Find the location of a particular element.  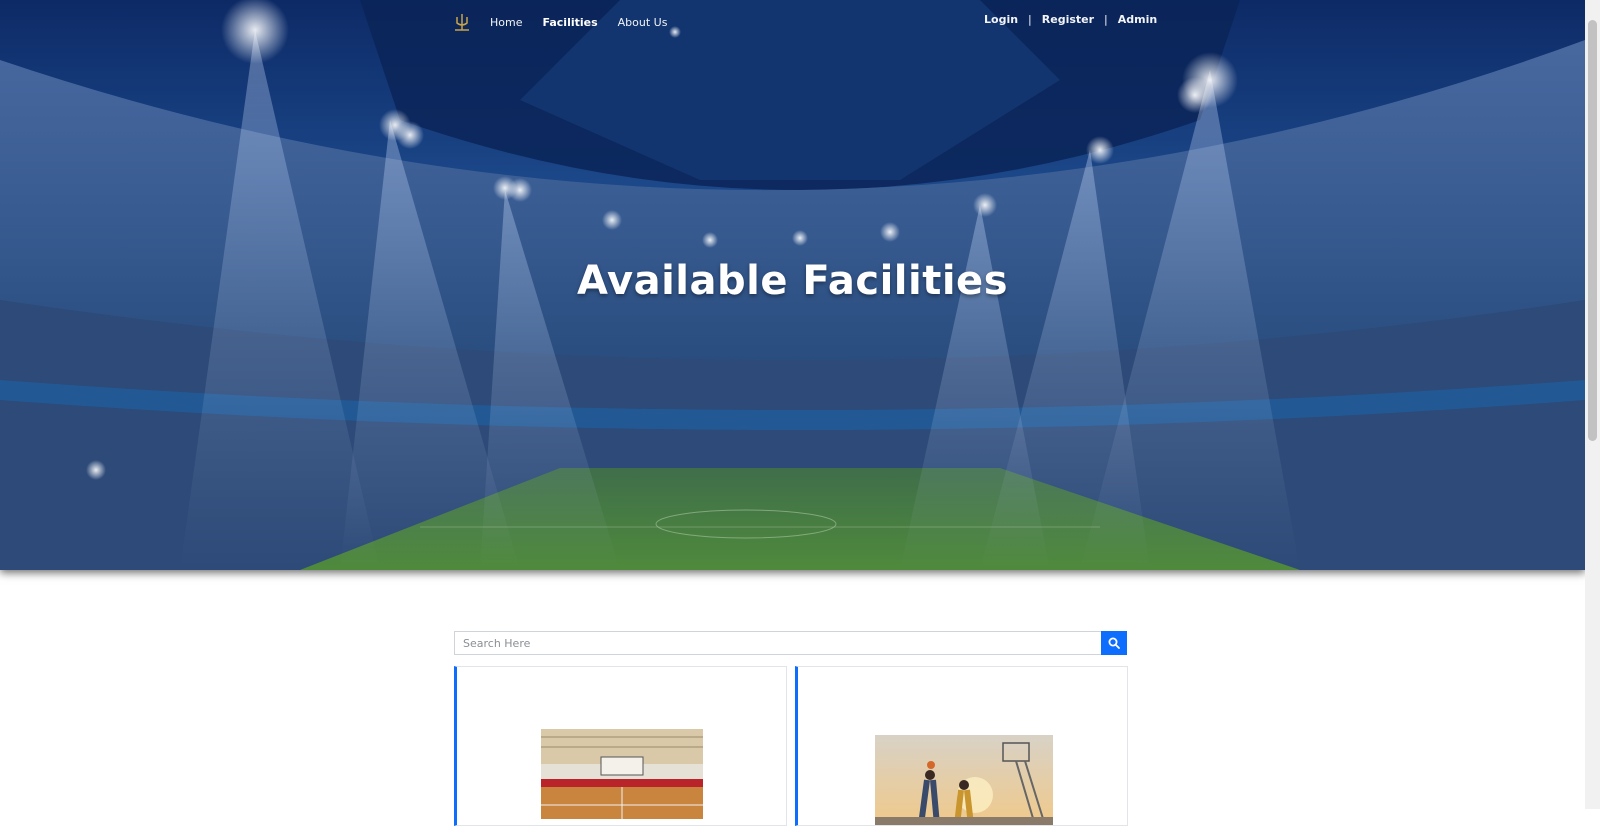

admin-link: Admin is located at coordinates (1137, 19).